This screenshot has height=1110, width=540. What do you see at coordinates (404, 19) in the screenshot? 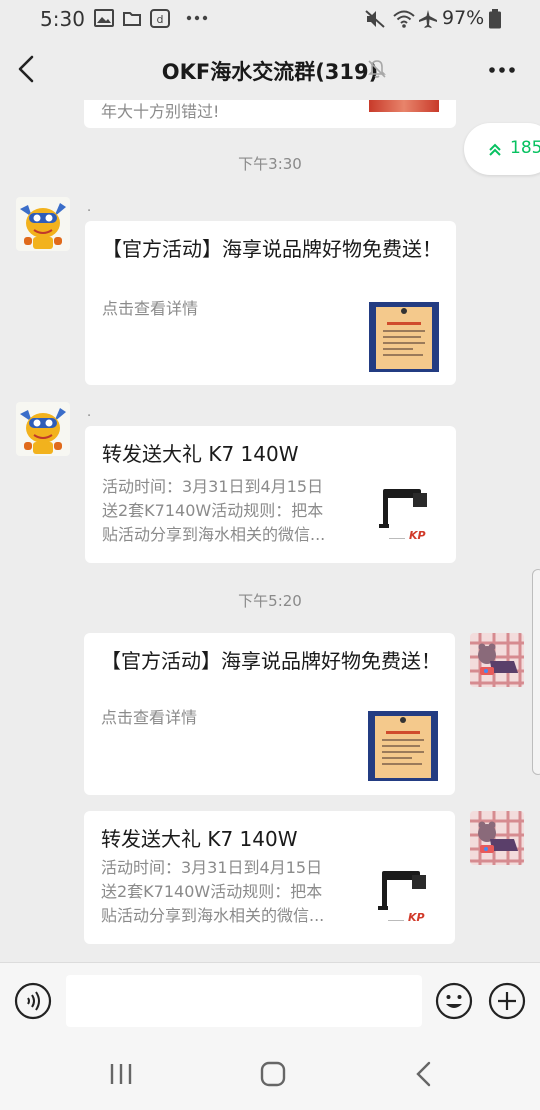
I see `wifi-icon` at bounding box center [404, 19].